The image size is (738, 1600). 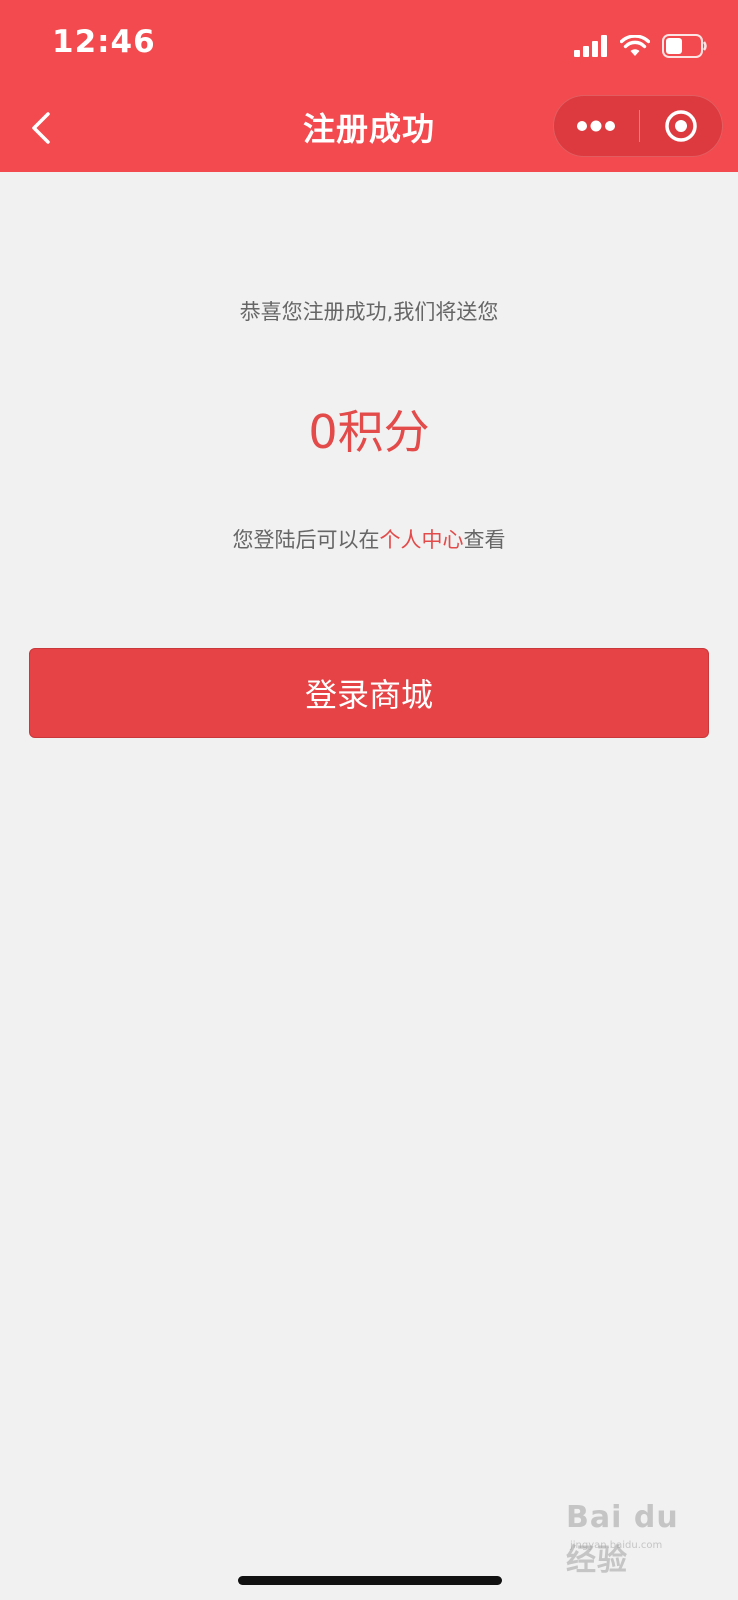 I want to click on target-close-icon, so click(x=681, y=126).